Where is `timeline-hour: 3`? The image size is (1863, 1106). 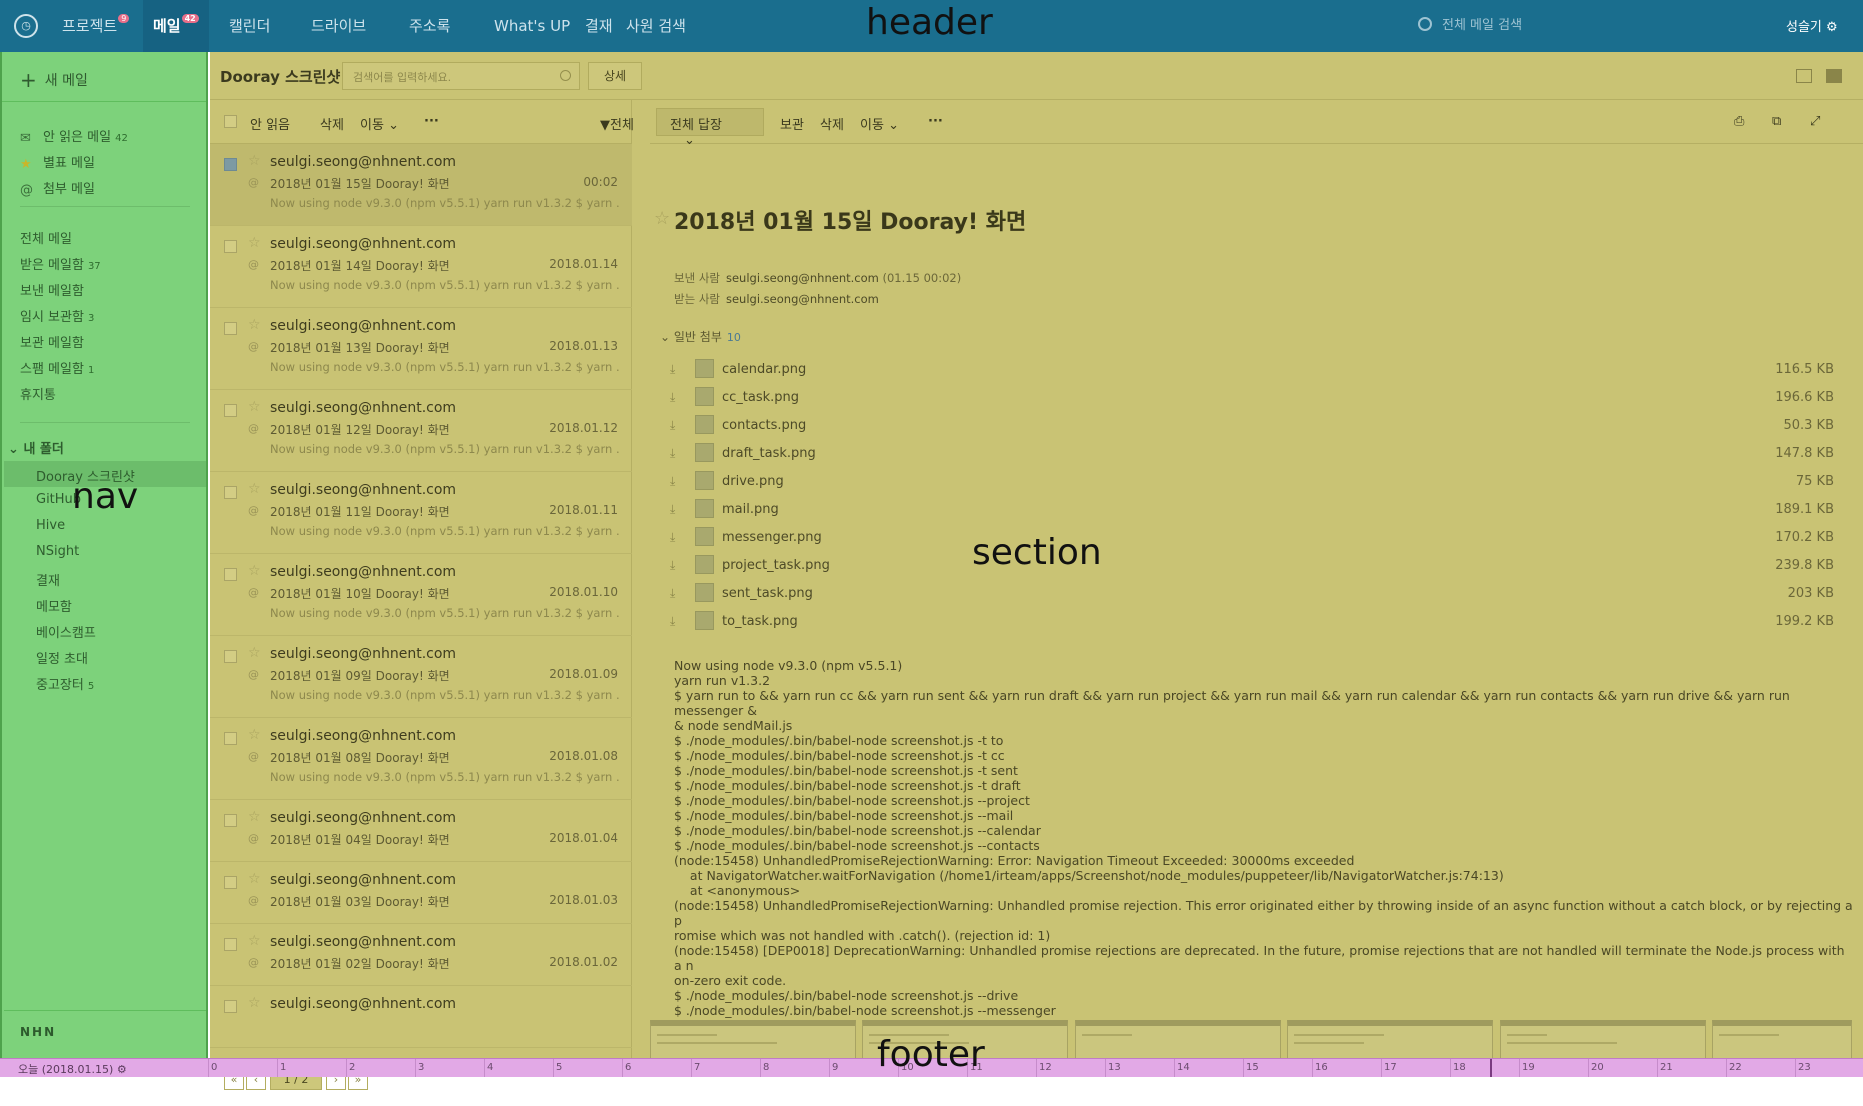
timeline-hour: 3 is located at coordinates (419, 1068).